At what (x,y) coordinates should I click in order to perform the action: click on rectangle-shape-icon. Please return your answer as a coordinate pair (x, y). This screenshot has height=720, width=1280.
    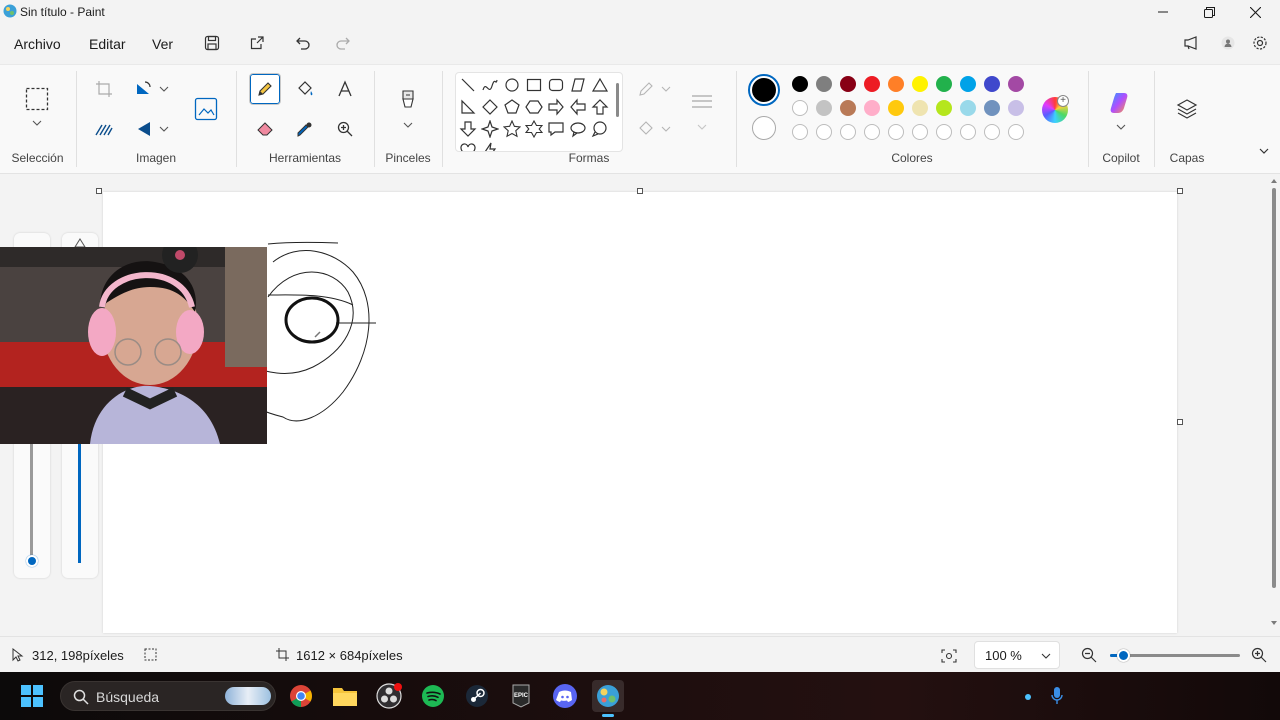
    Looking at the image, I should click on (534, 85).